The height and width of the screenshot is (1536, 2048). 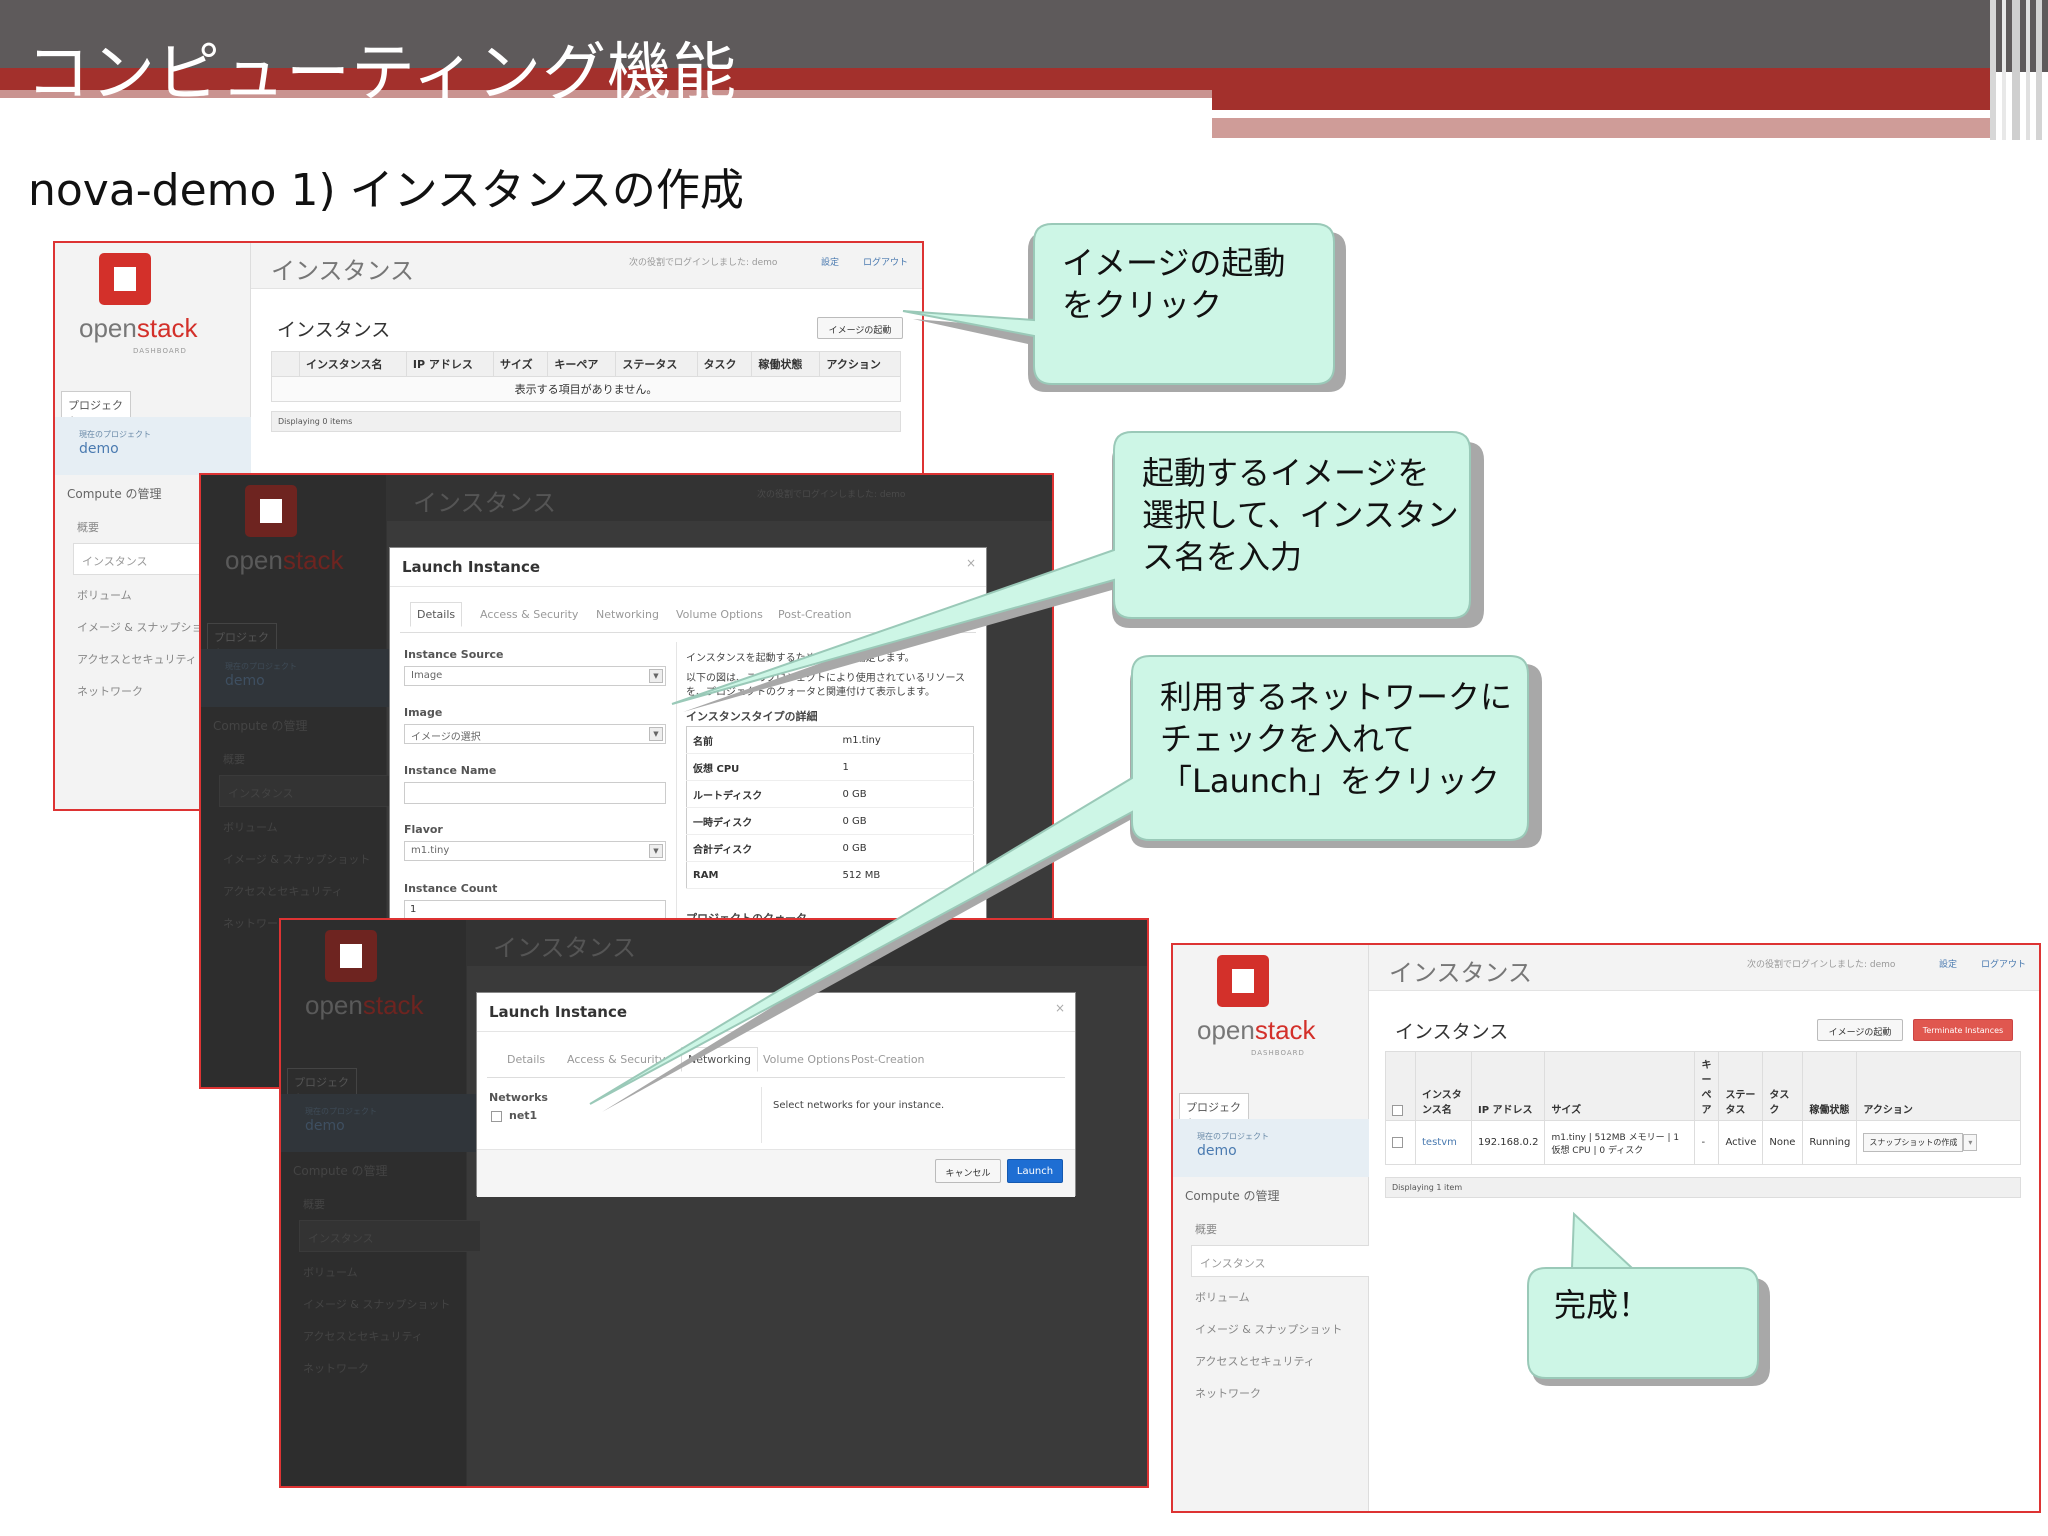 What do you see at coordinates (1300, 515) in the screenshot?
I see `callout-2-text: 起動するイメージを 選択して、インスタン ス名を入力` at bounding box center [1300, 515].